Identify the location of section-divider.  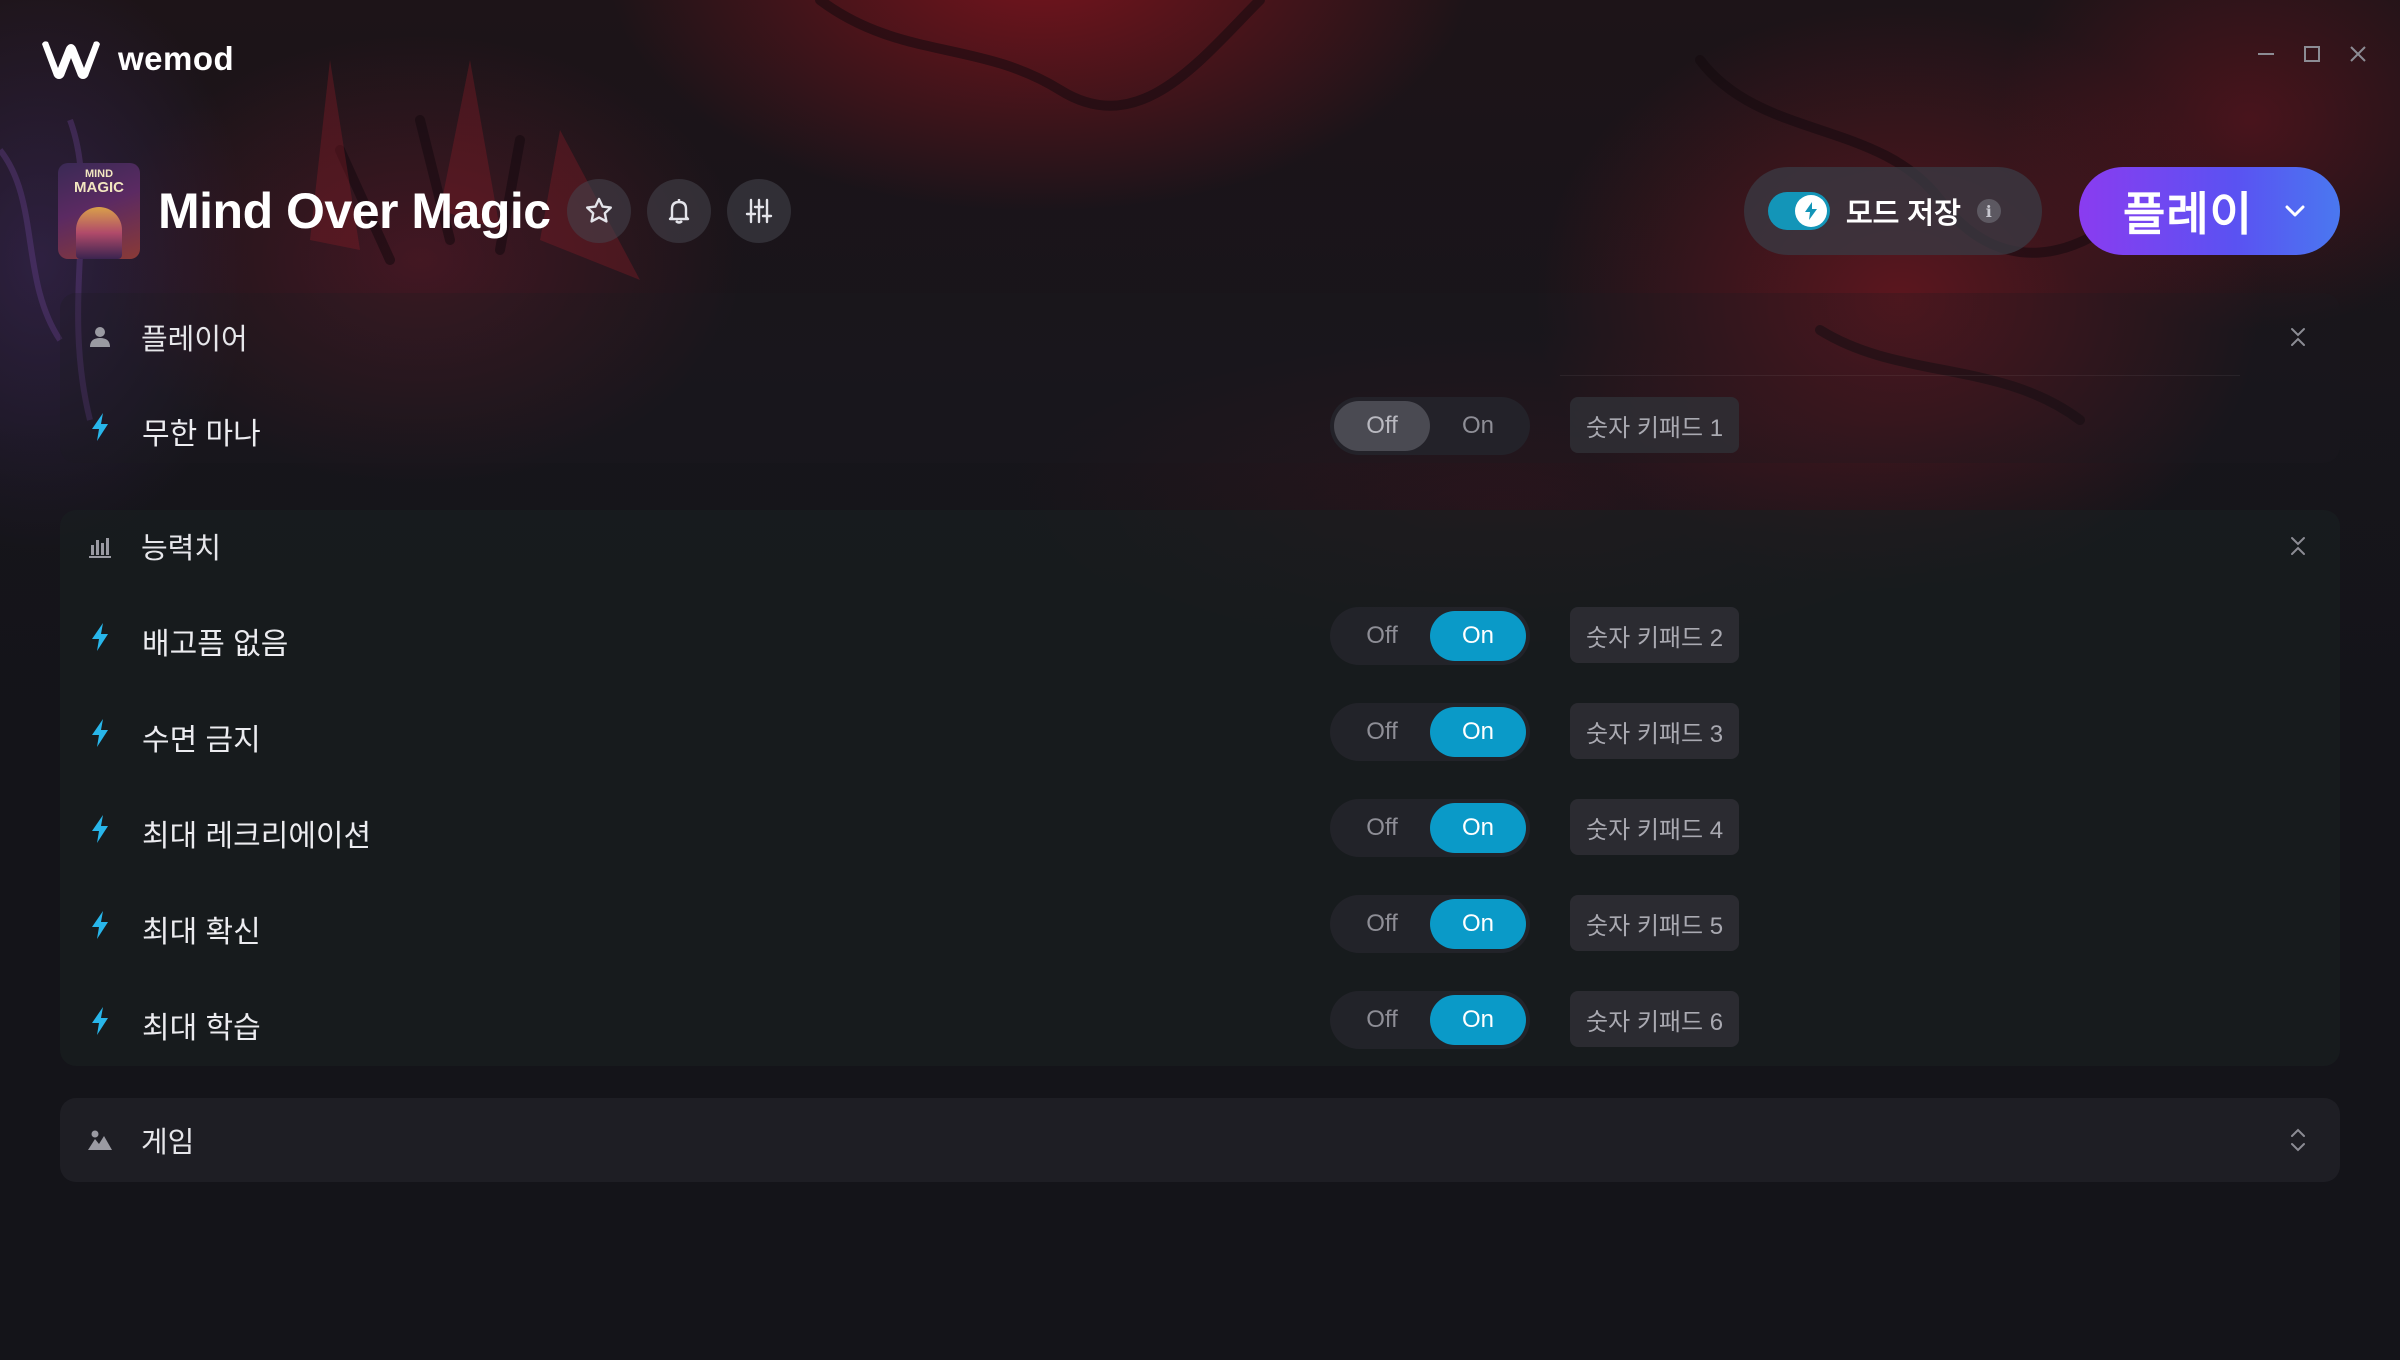
(1900, 375).